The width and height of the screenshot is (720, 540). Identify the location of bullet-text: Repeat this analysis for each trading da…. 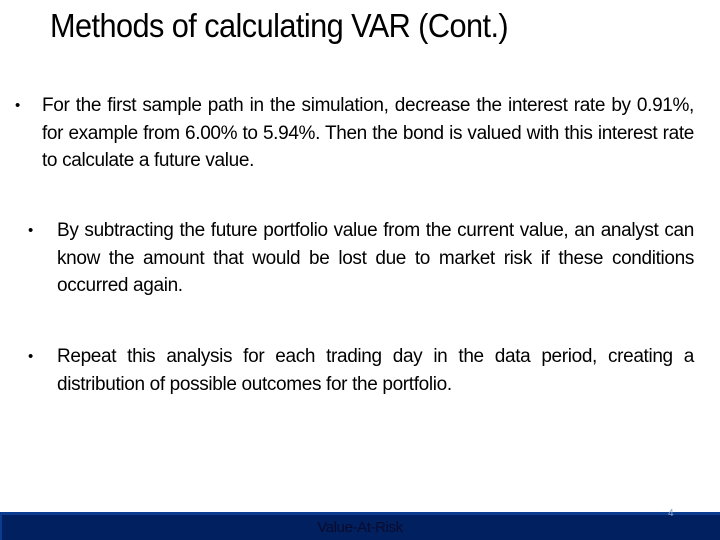
(375, 370).